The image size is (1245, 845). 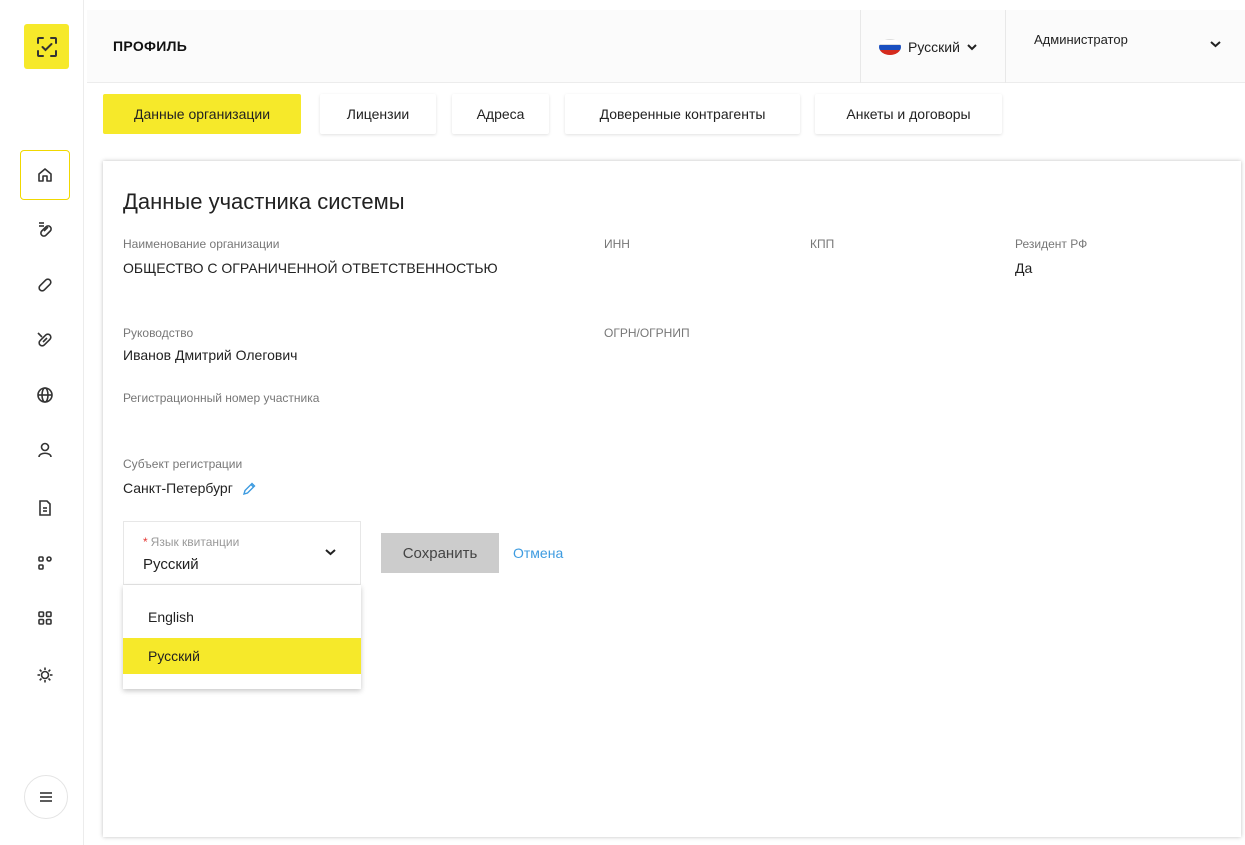 What do you see at coordinates (145, 542) in the screenshot?
I see `required-mark: *` at bounding box center [145, 542].